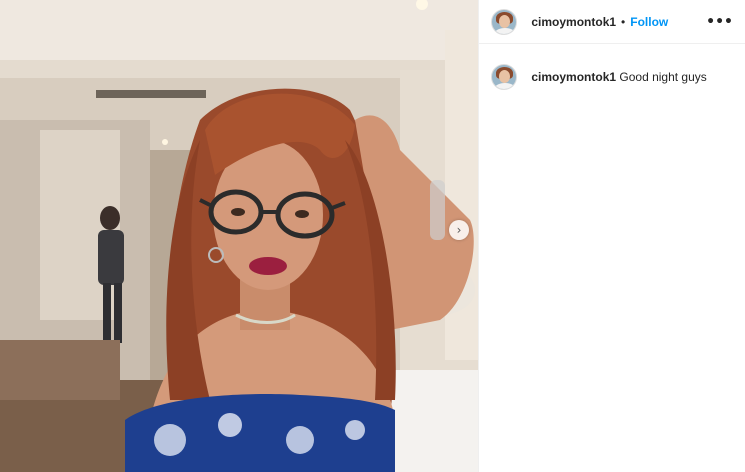  Describe the element at coordinates (504, 21) in the screenshot. I see `avatar` at that location.